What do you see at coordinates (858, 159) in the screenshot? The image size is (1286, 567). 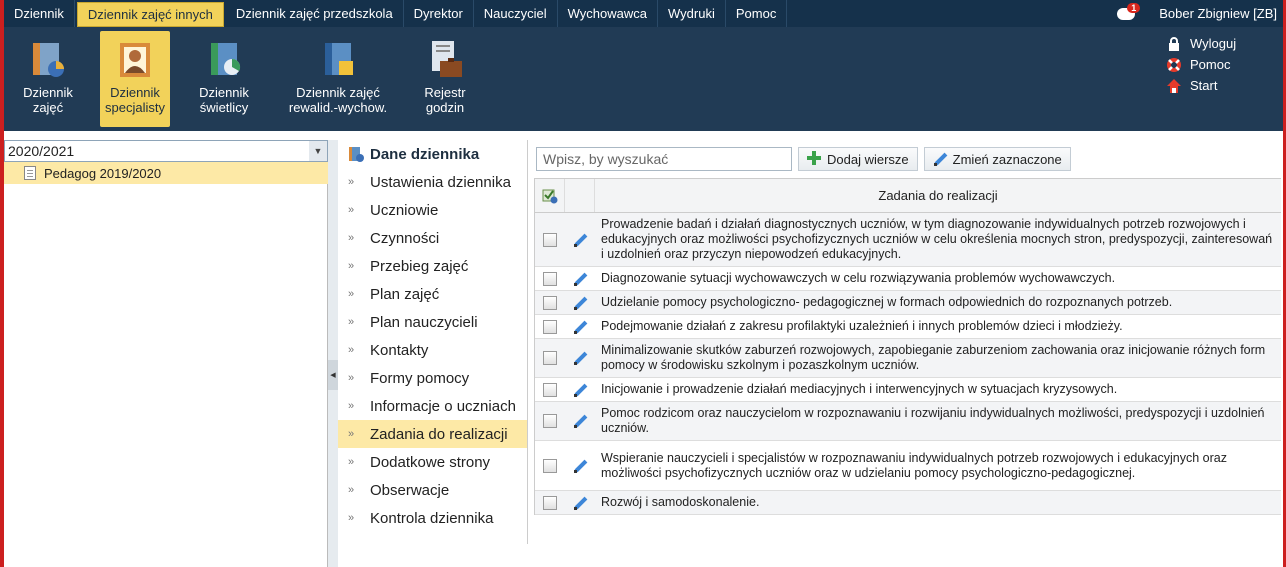 I see `add-rows-button: Dodaj wiersze` at bounding box center [858, 159].